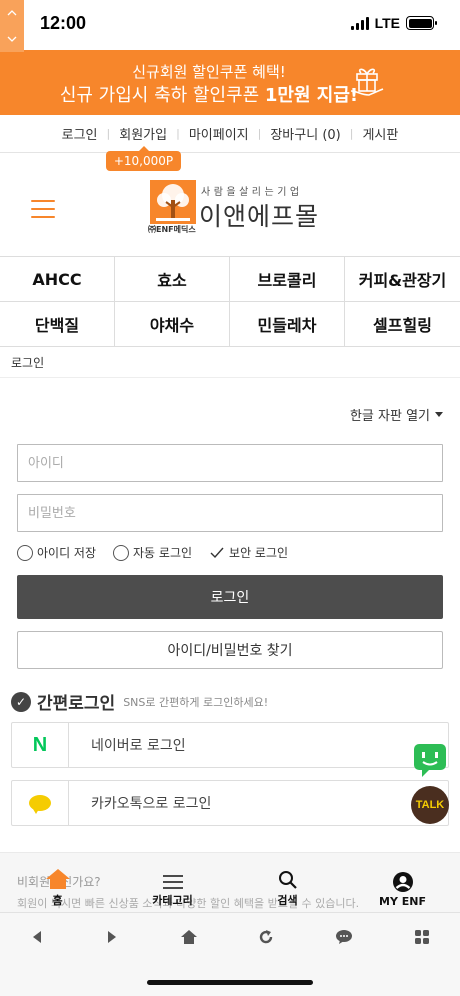  I want to click on banner-arrows, so click(12, 26).